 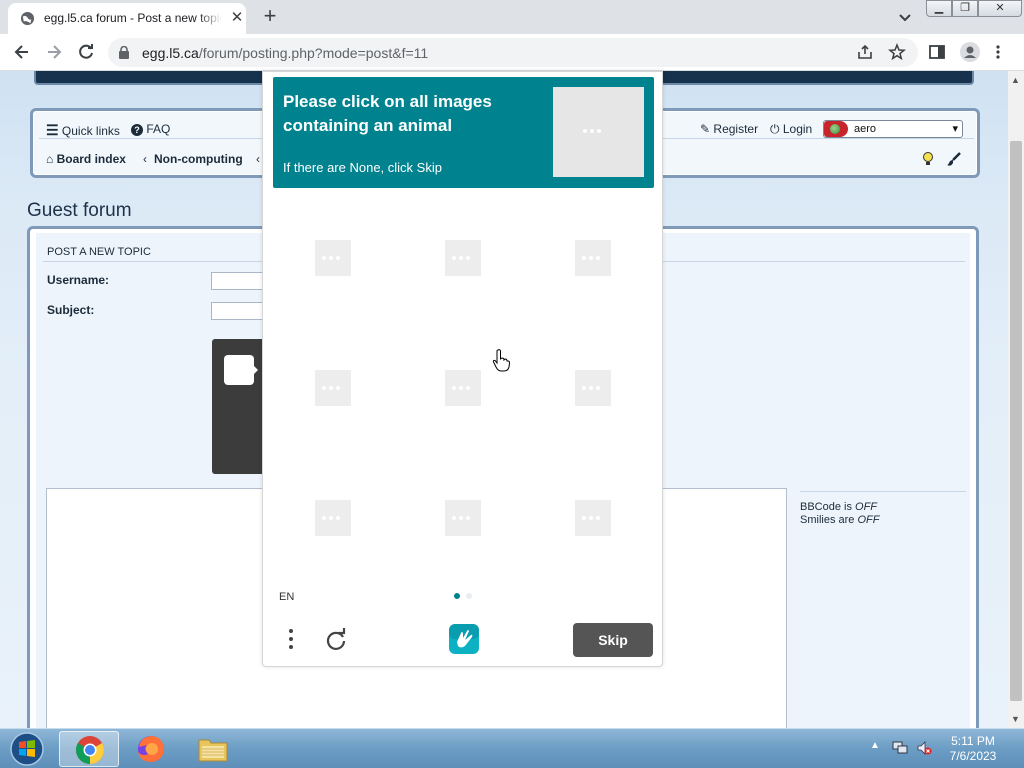 I want to click on login-link: ⏻ Login, so click(x=791, y=129).